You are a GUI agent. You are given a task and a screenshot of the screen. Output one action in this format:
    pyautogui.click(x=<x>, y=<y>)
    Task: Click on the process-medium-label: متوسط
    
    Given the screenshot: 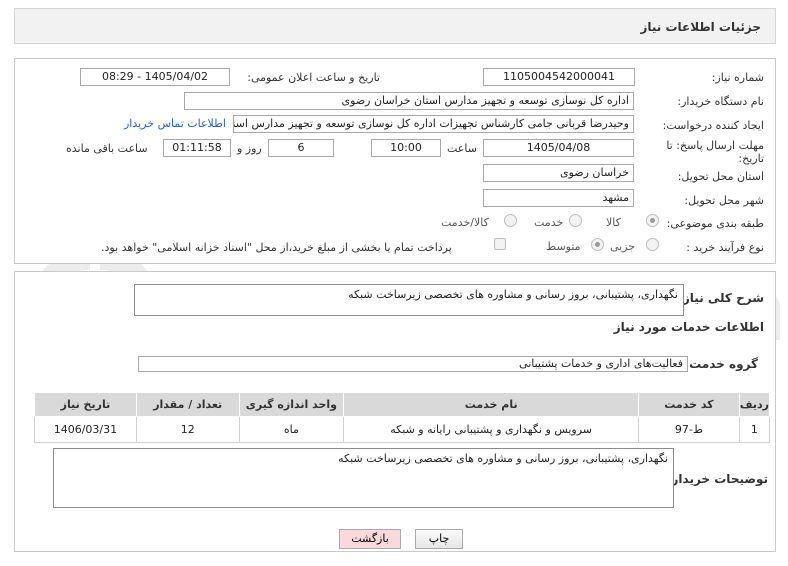 What is the action you would take?
    pyautogui.click(x=563, y=246)
    